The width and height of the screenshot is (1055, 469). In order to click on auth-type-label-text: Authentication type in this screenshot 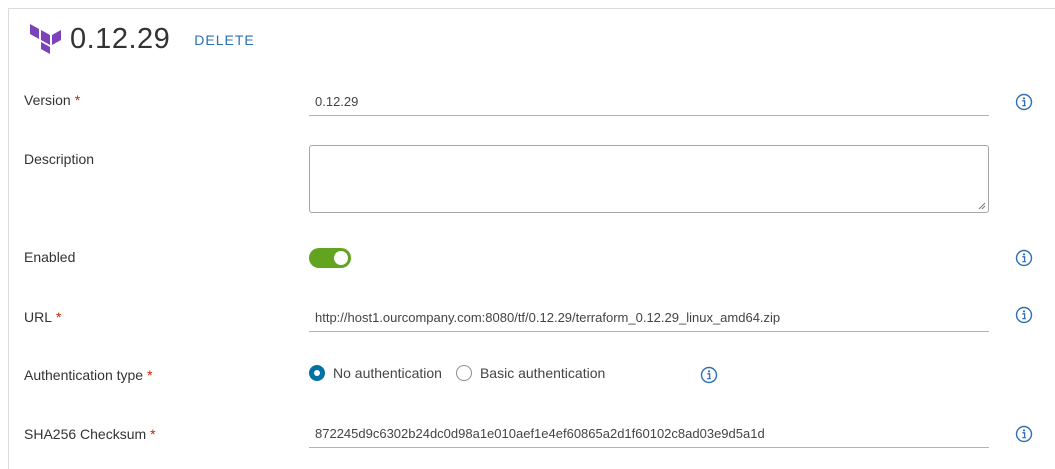, I will do `click(84, 375)`.